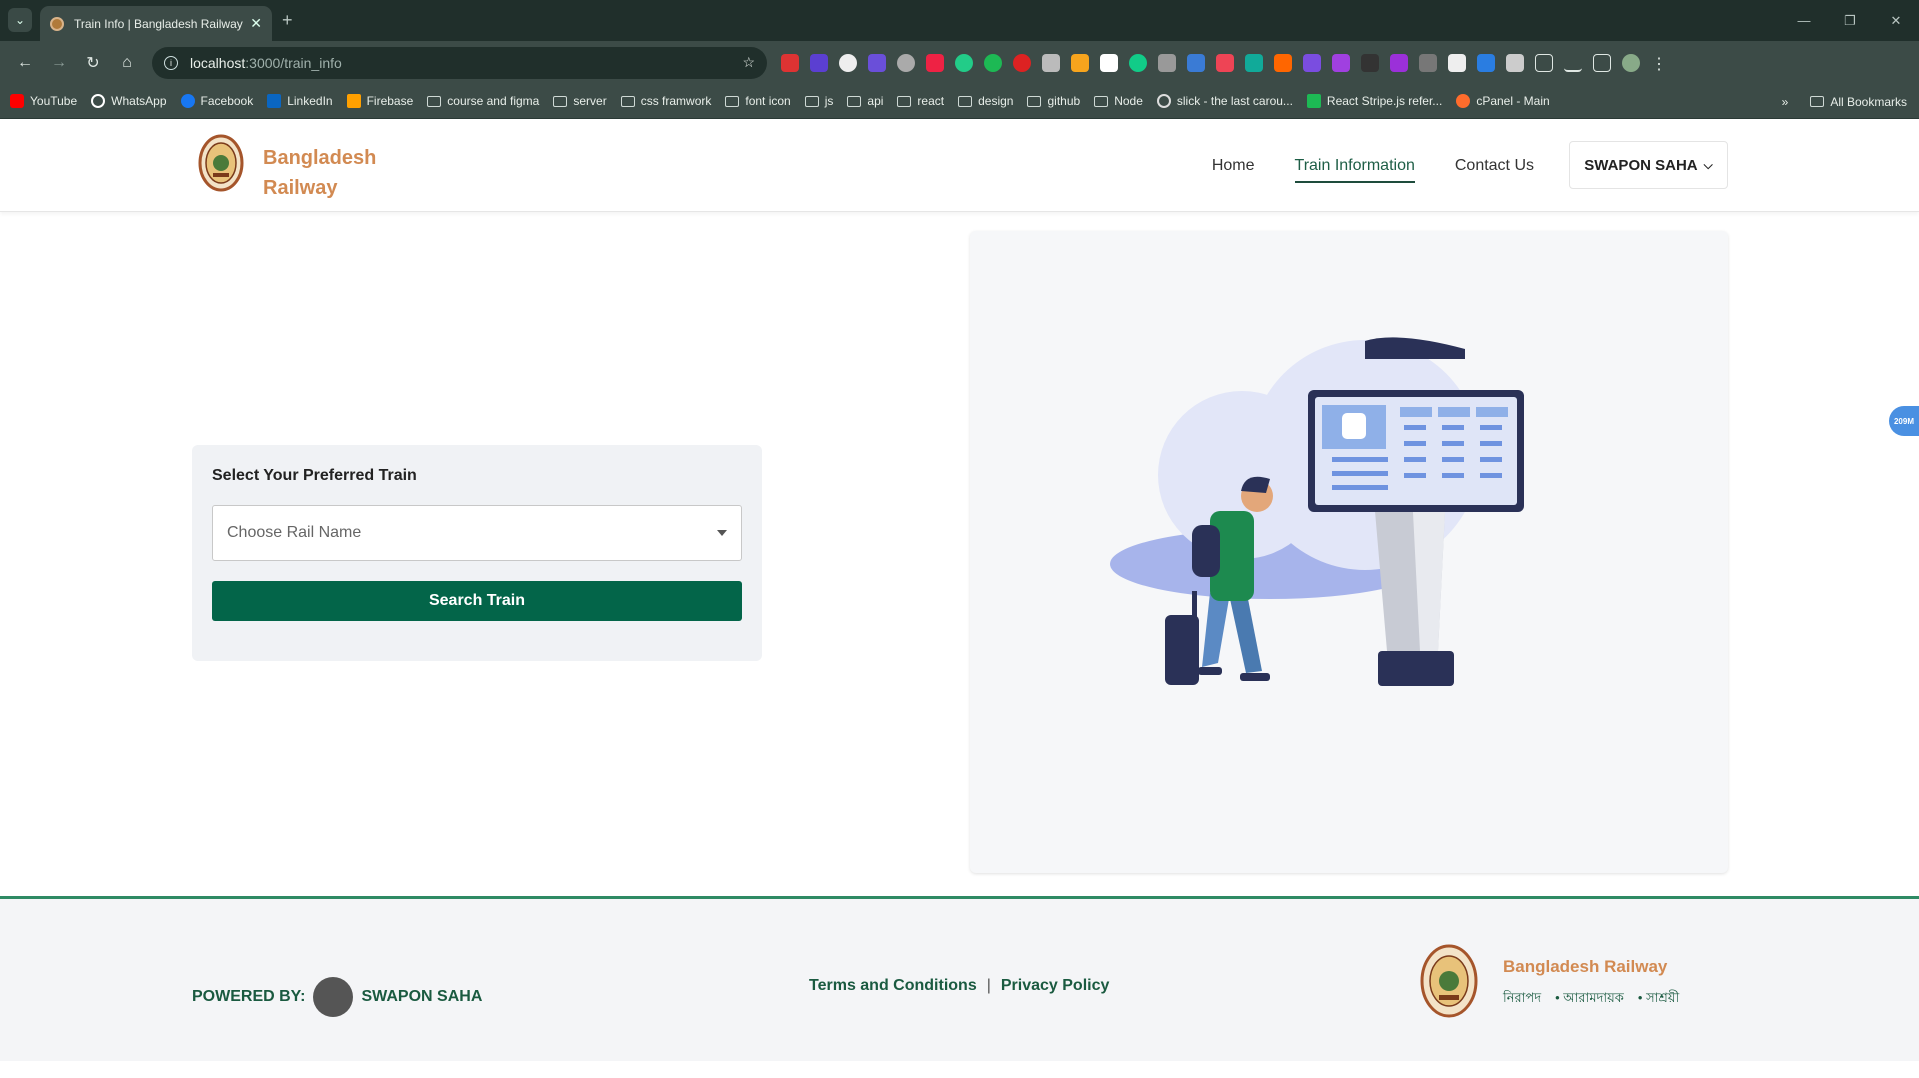  What do you see at coordinates (1631, 62) in the screenshot?
I see `profile-avatar-icon` at bounding box center [1631, 62].